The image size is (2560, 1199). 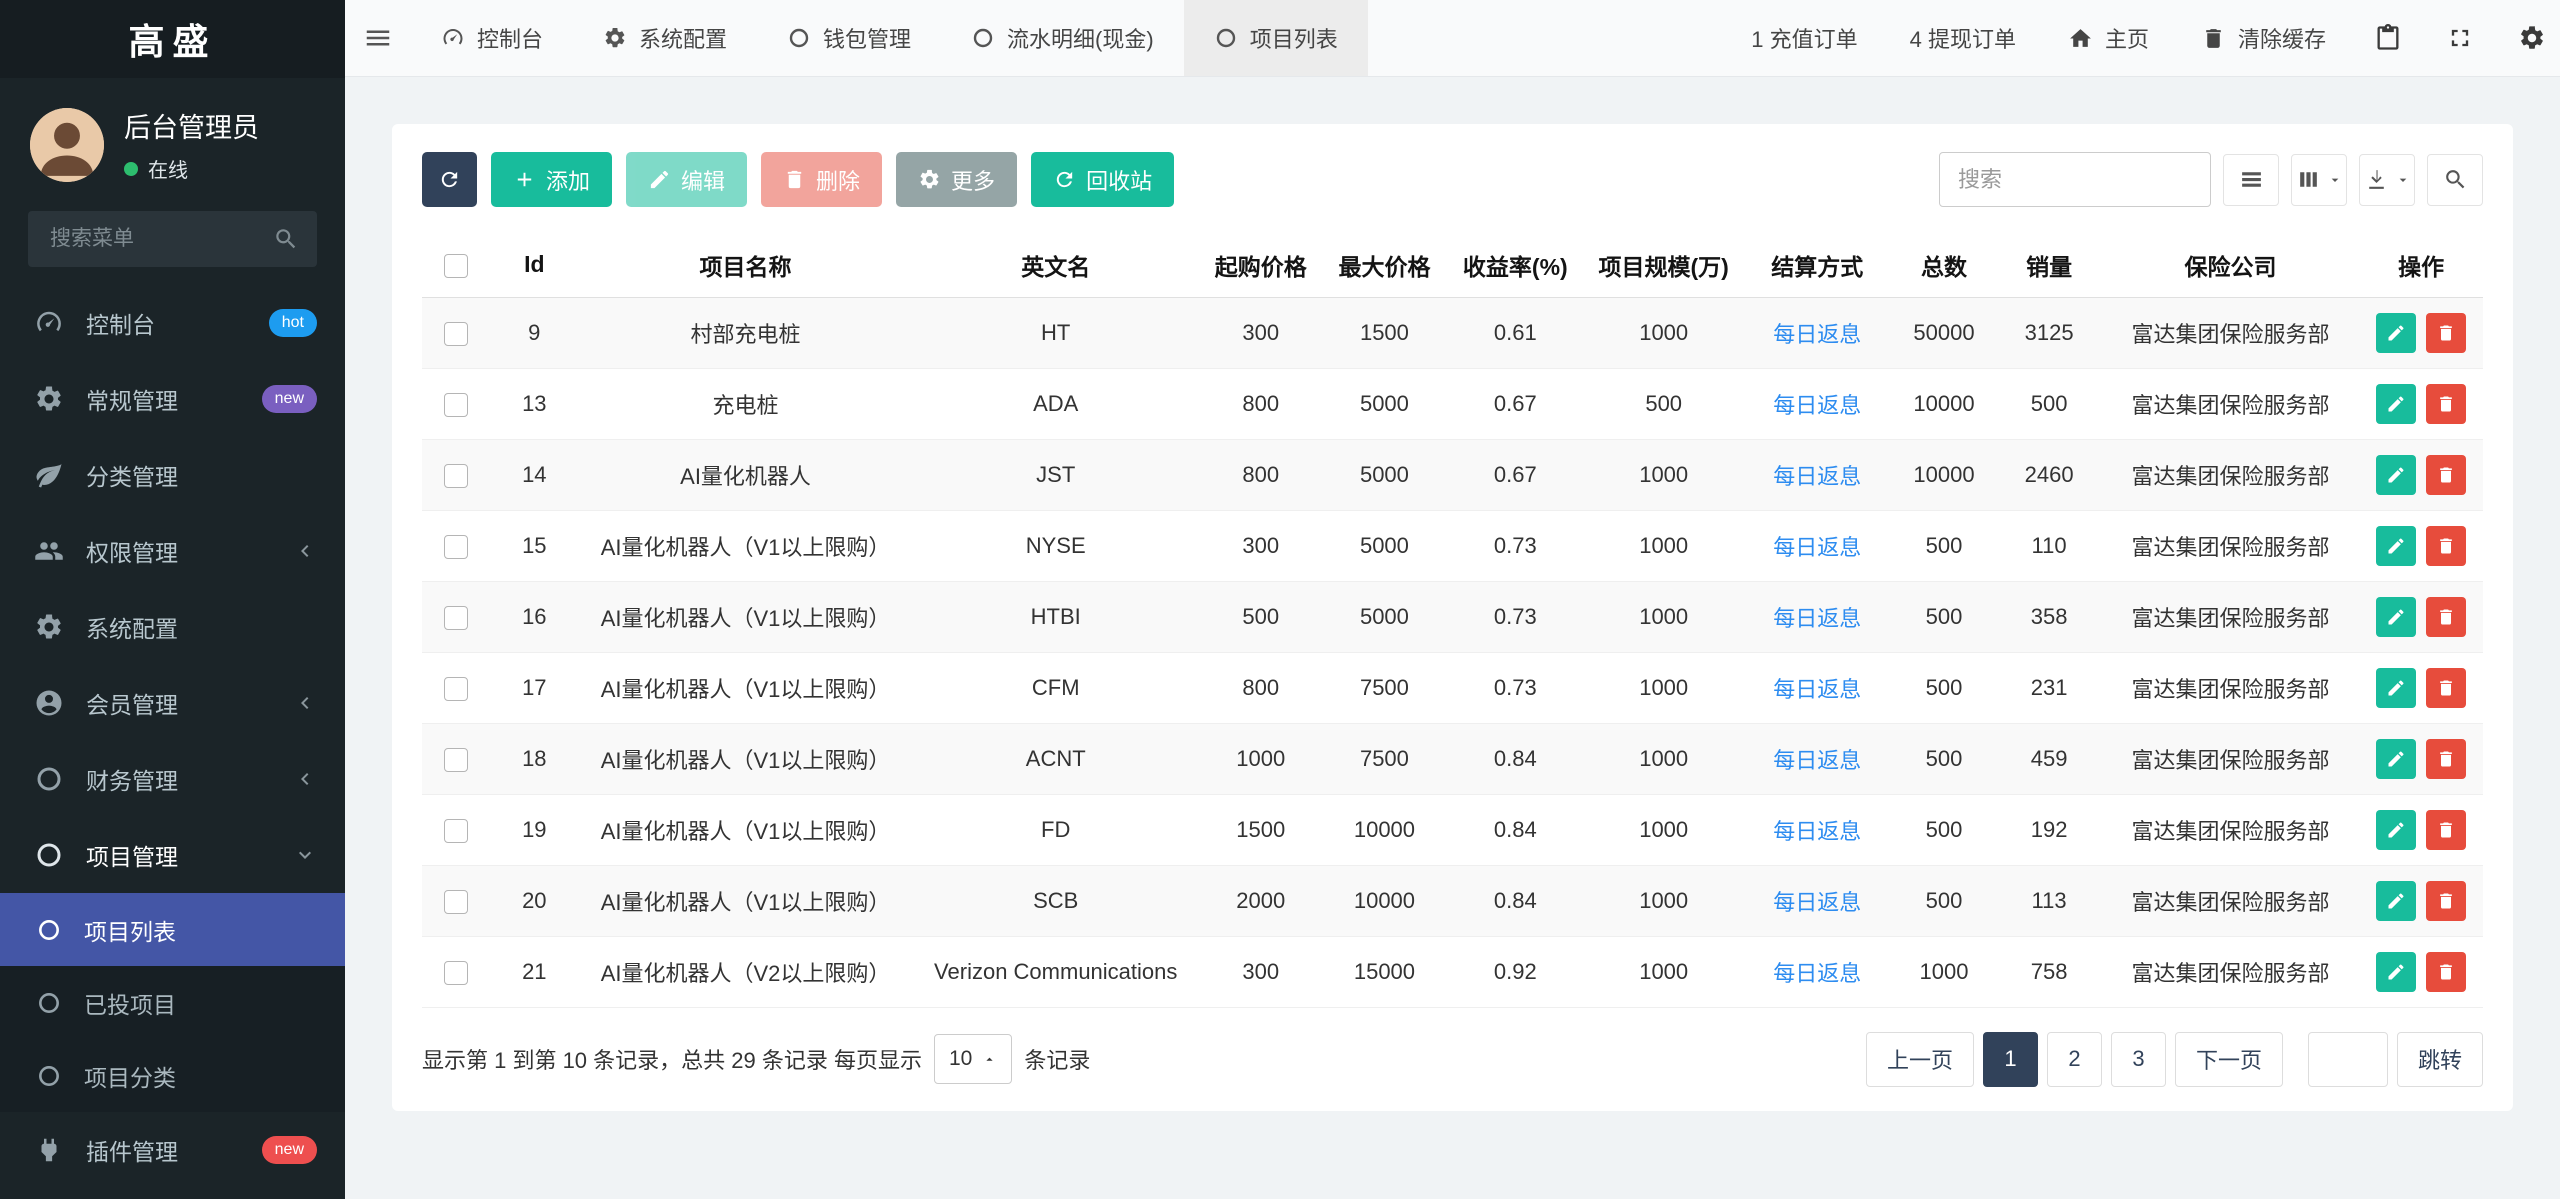 I want to click on tab-project-list: 项目列表, so click(x=1275, y=38).